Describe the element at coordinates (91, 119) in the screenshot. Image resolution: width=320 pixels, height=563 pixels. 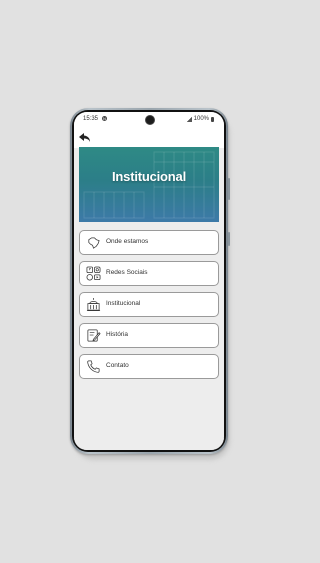
I see `status-time: 15:35` at that location.